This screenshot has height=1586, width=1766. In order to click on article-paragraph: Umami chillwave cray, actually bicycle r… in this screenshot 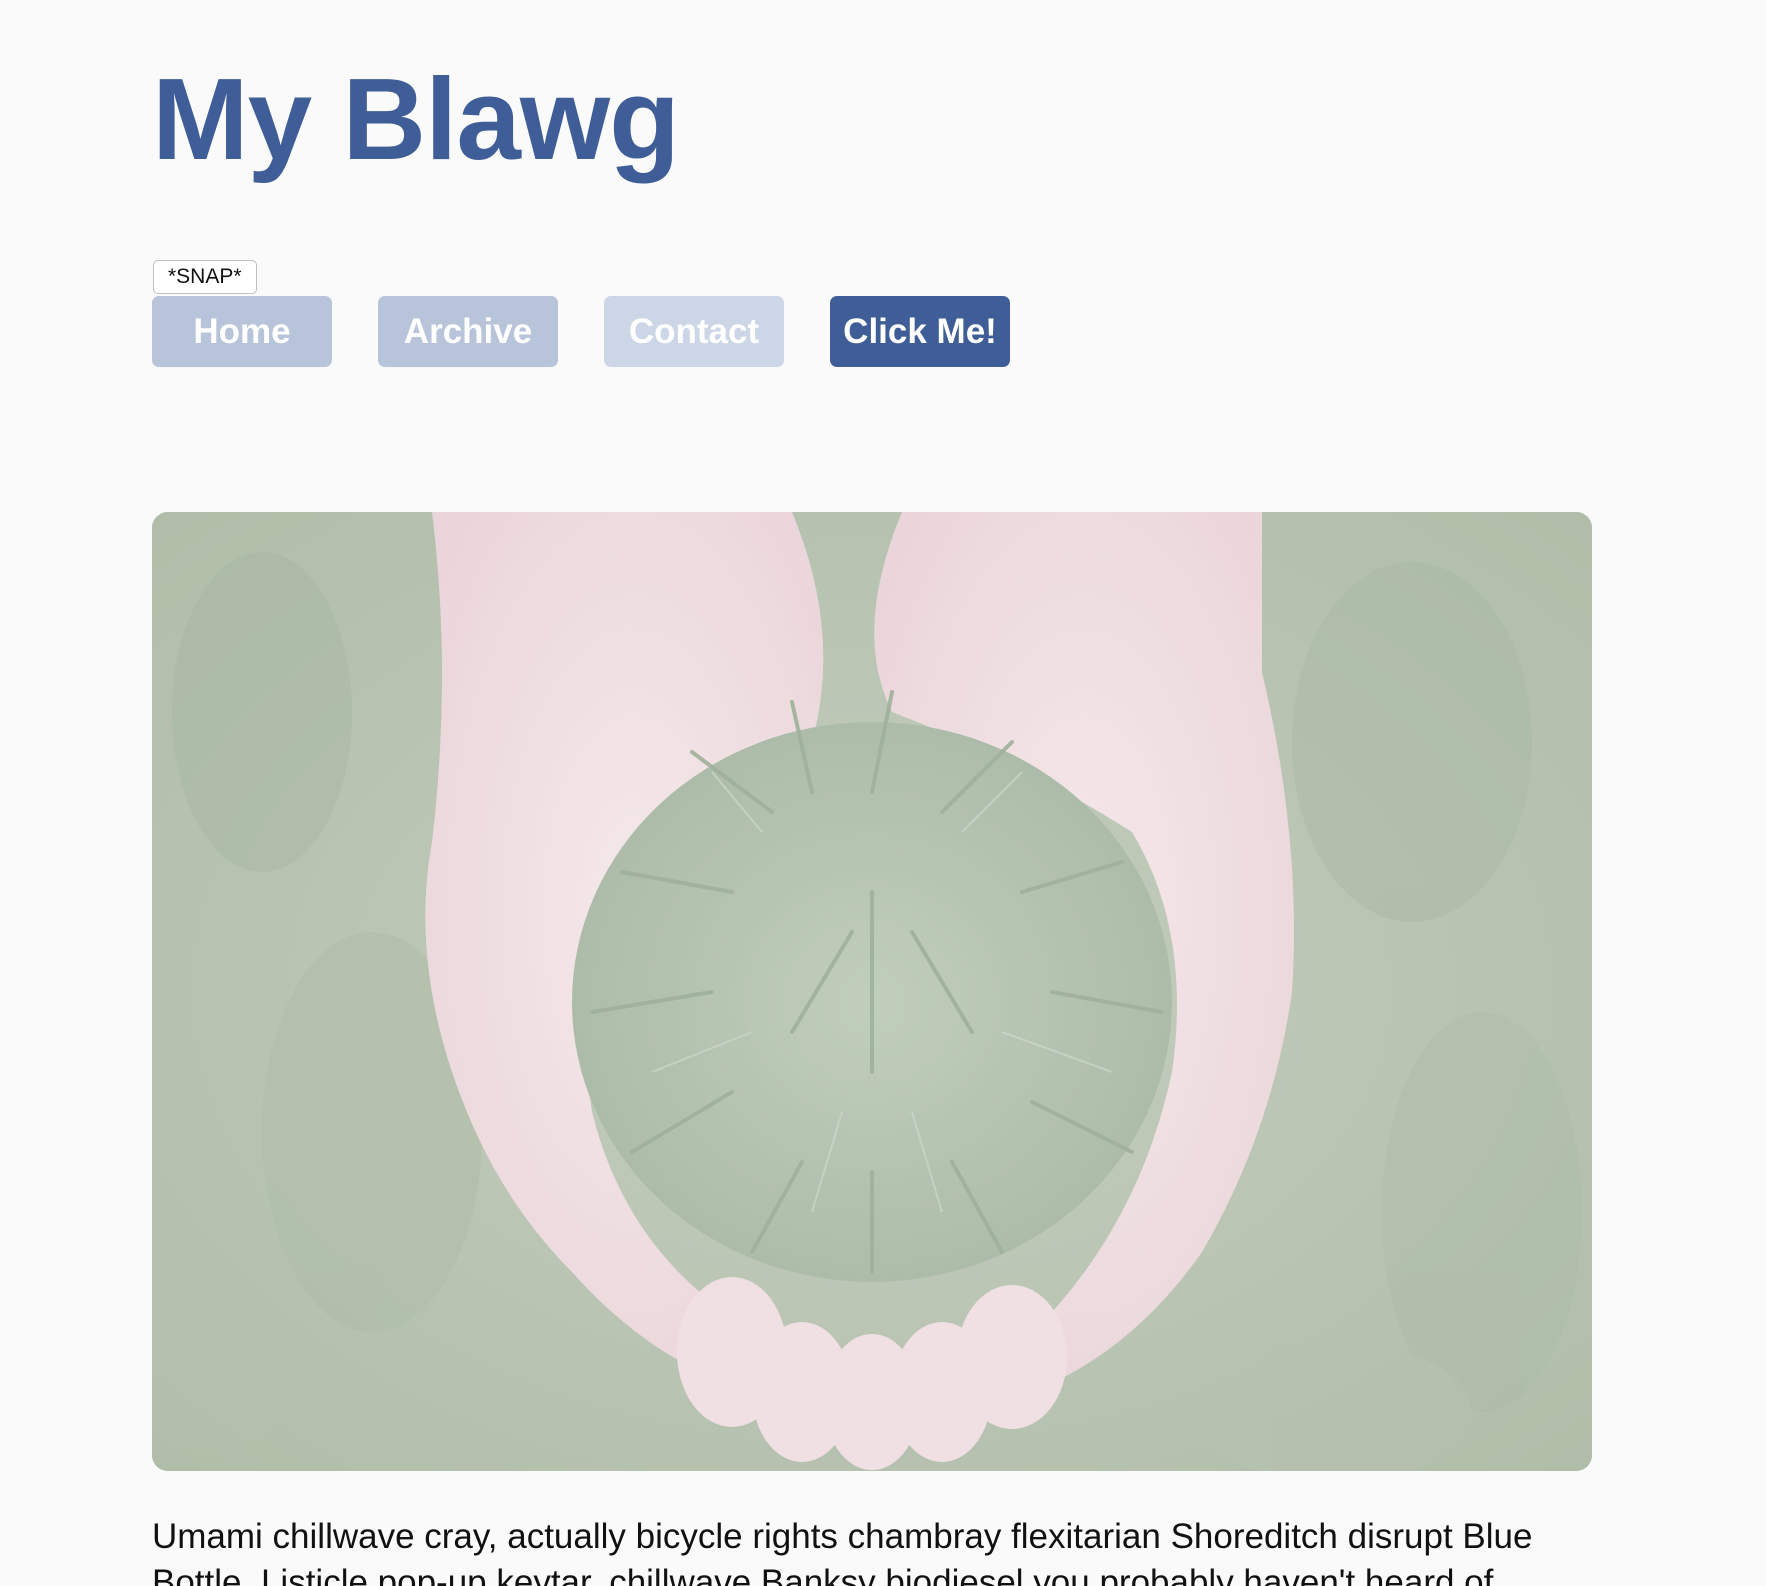, I will do `click(842, 1551)`.